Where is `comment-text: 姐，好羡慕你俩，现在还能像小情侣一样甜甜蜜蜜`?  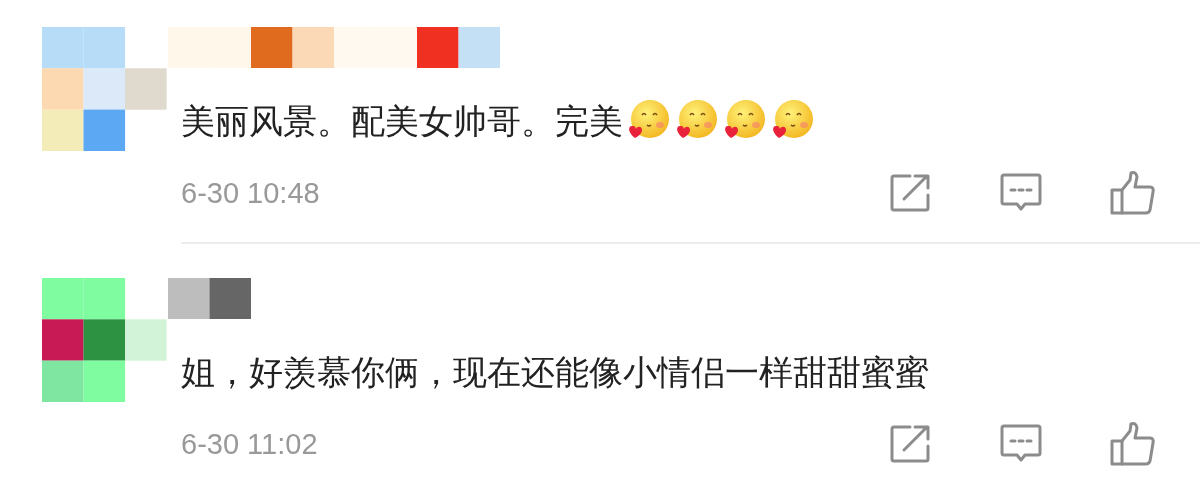 comment-text: 姐，好羡慕你俩，现在还能像小情侣一样甜甜蜜蜜 is located at coordinates (555, 372).